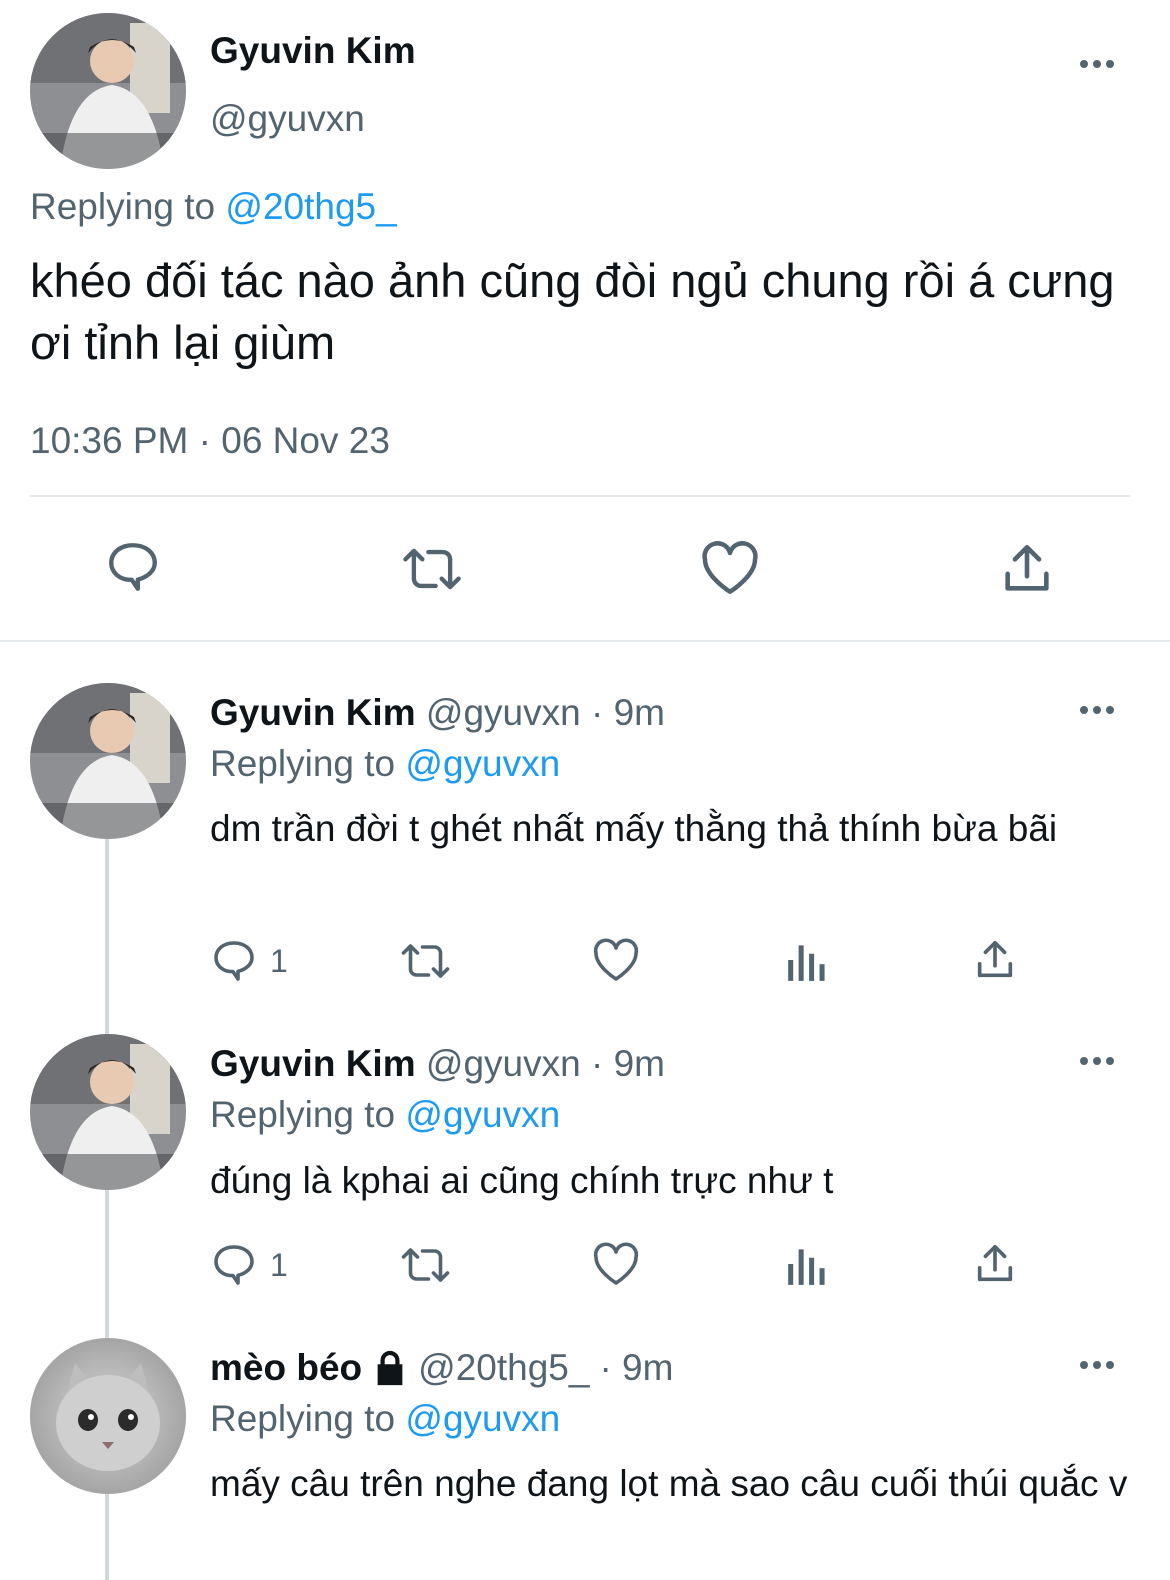  I want to click on replying-to-handle: @20thg5_, so click(310, 206).